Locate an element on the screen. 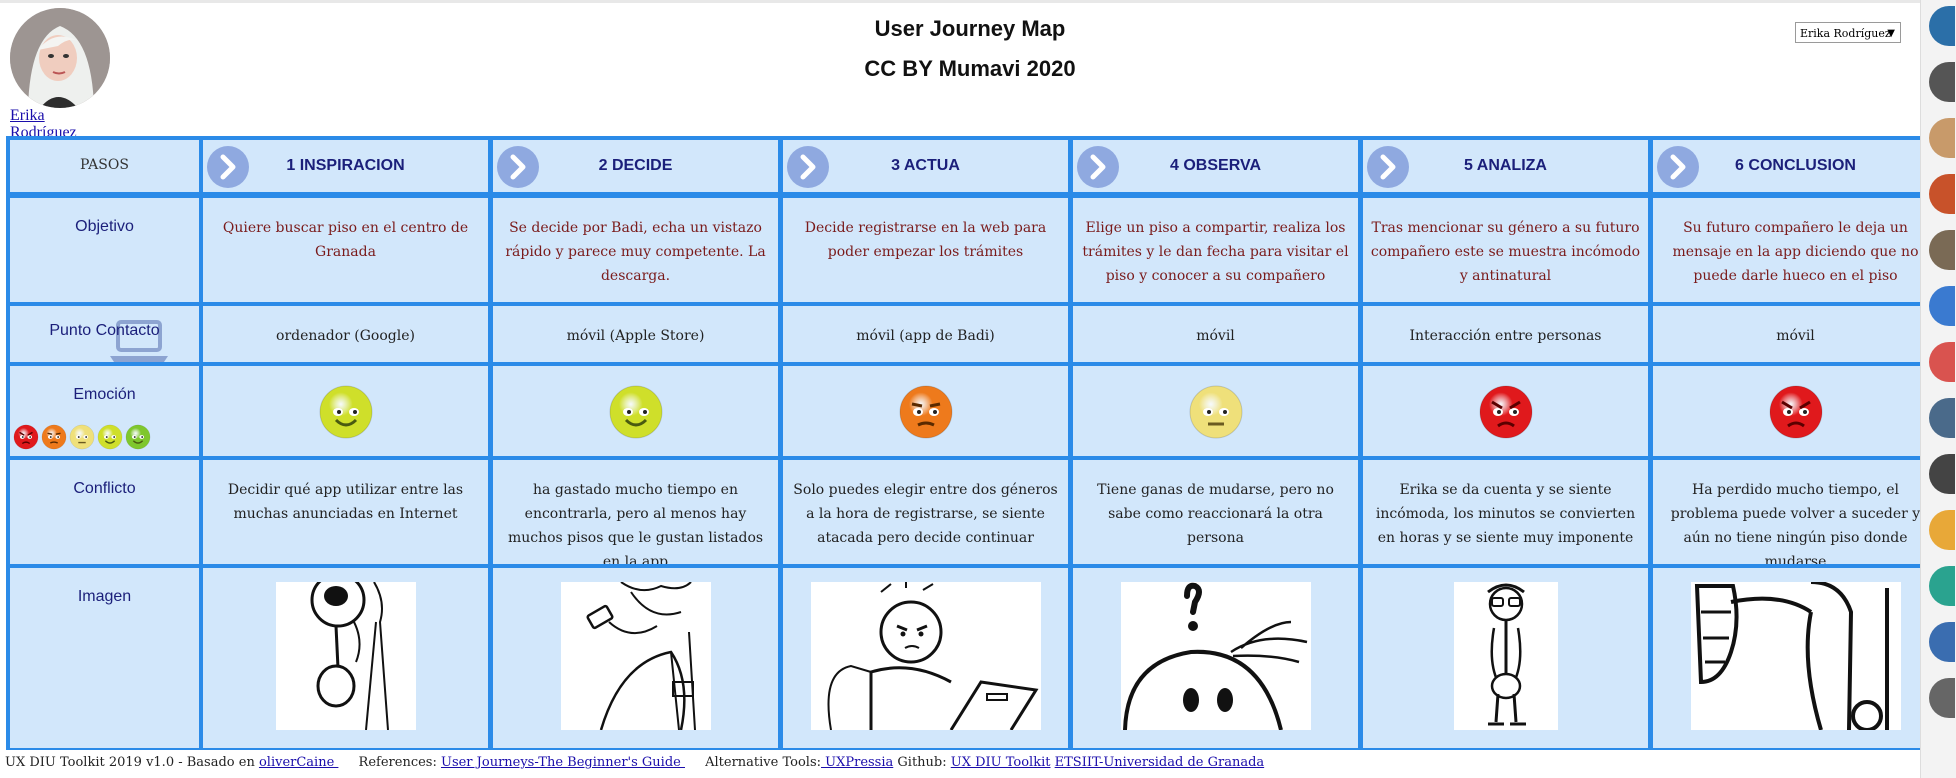 The width and height of the screenshot is (1956, 778). label-punto-contacto: Punto Contacto is located at coordinates (104, 334).